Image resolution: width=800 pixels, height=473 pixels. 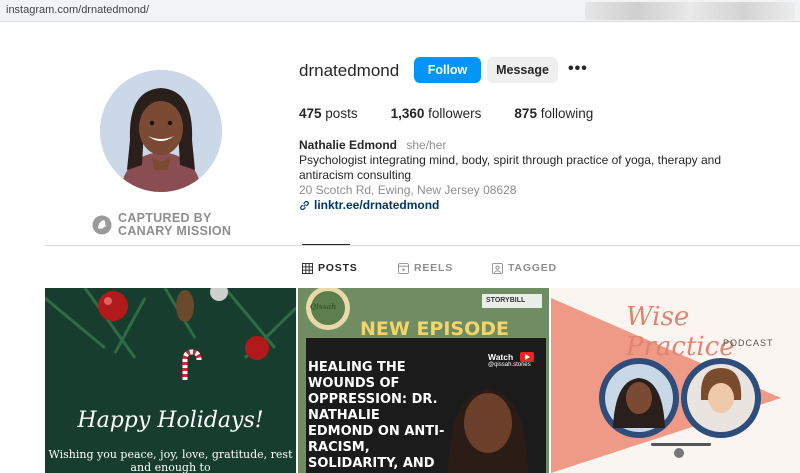 What do you see at coordinates (447, 70) in the screenshot?
I see `follow-button: Follow` at bounding box center [447, 70].